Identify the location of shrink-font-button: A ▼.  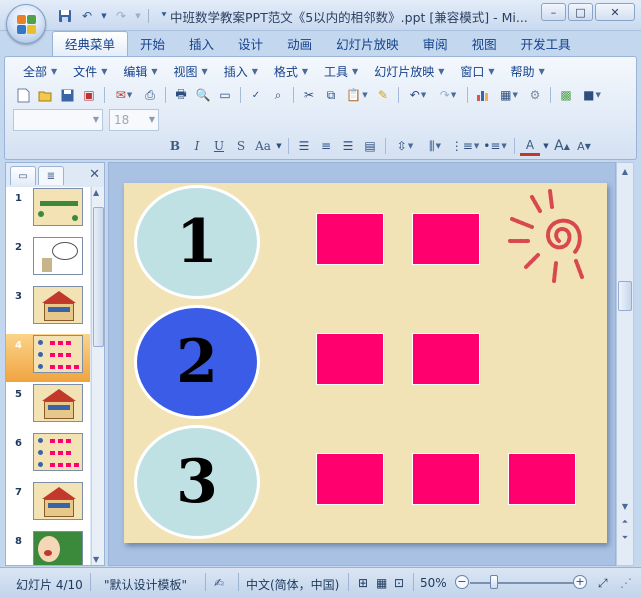
(584, 146).